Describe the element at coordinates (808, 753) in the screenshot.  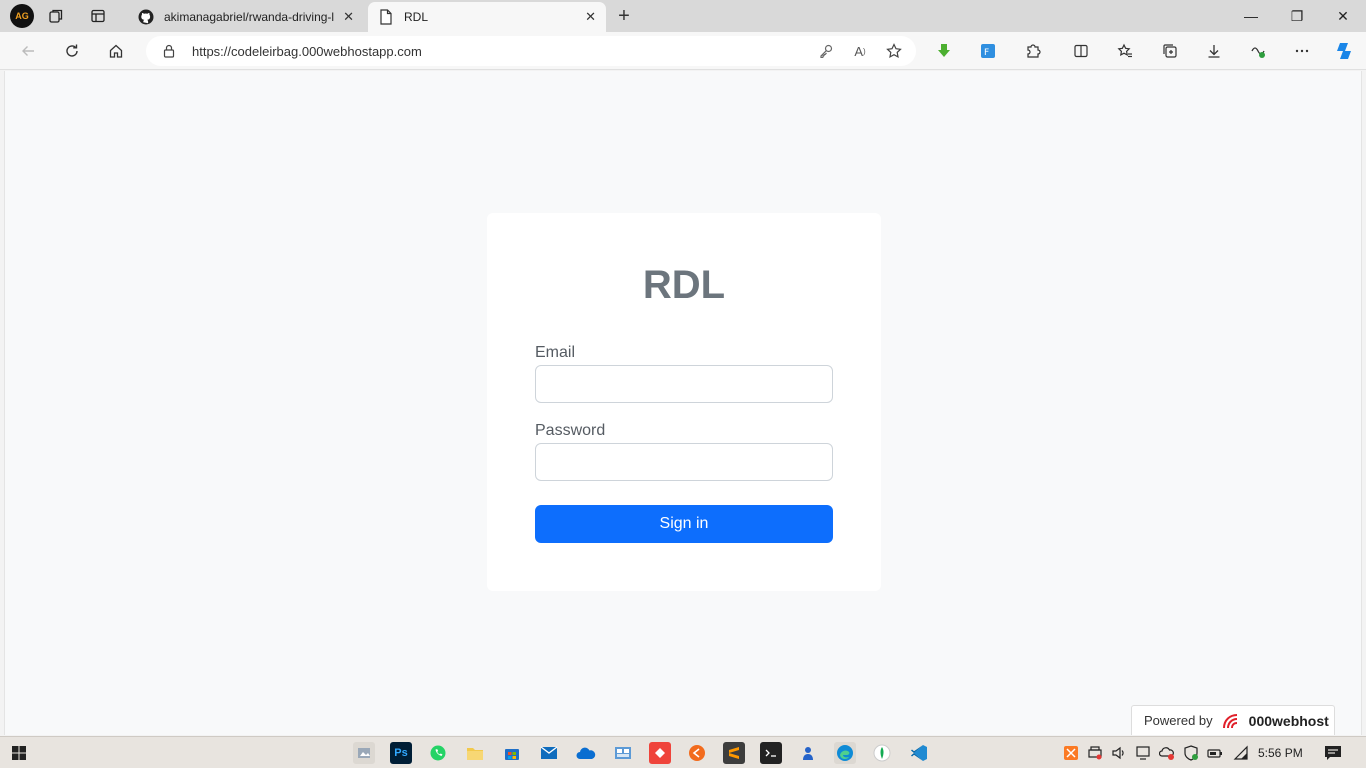
I see `teams-user-icon` at that location.